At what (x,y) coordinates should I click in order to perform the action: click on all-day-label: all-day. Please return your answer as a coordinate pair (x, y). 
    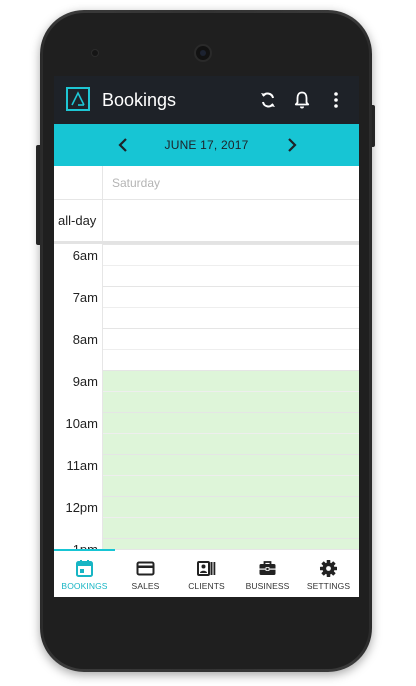
    Looking at the image, I should click on (77, 220).